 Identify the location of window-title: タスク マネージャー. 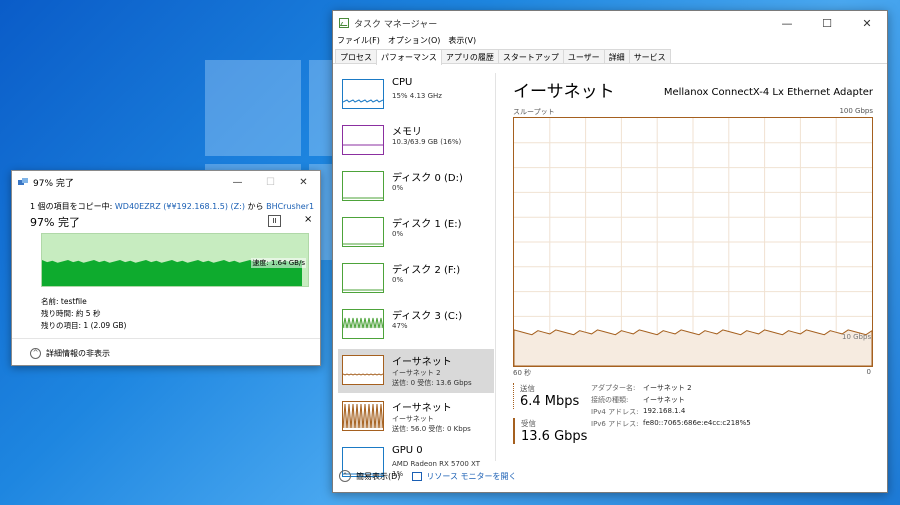
(396, 24).